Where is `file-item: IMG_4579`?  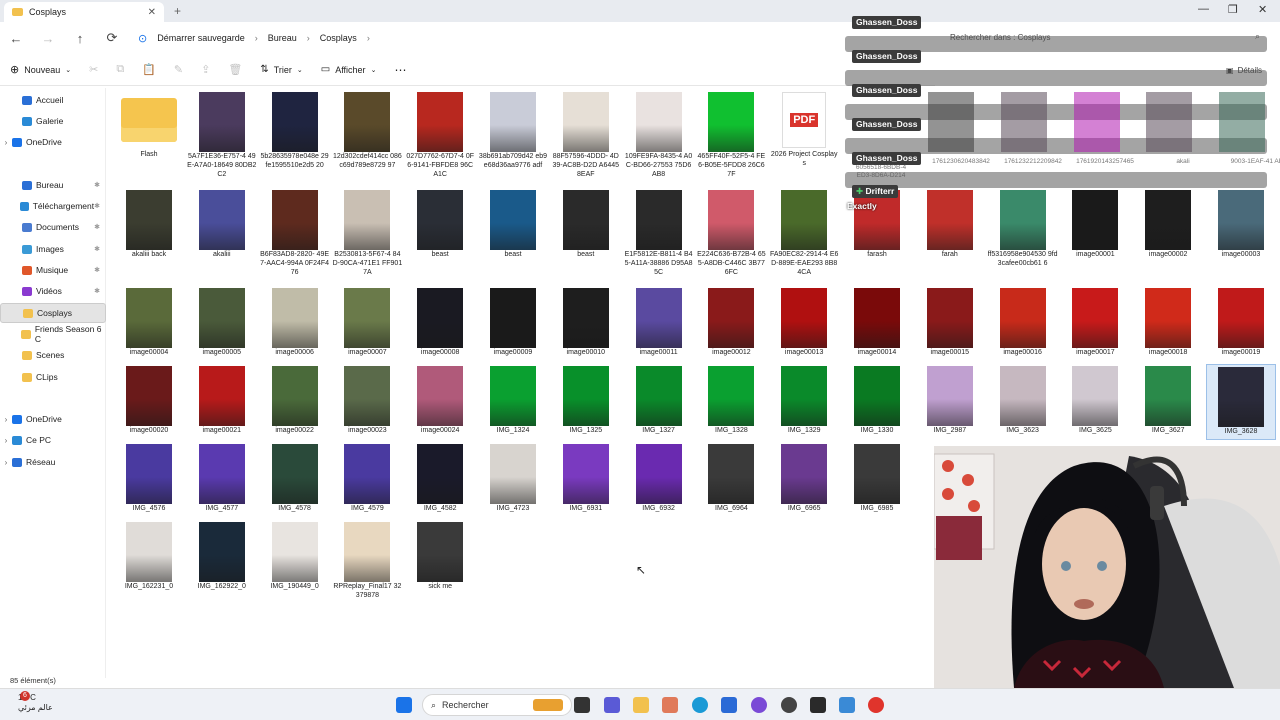 file-item: IMG_4579 is located at coordinates (367, 480).